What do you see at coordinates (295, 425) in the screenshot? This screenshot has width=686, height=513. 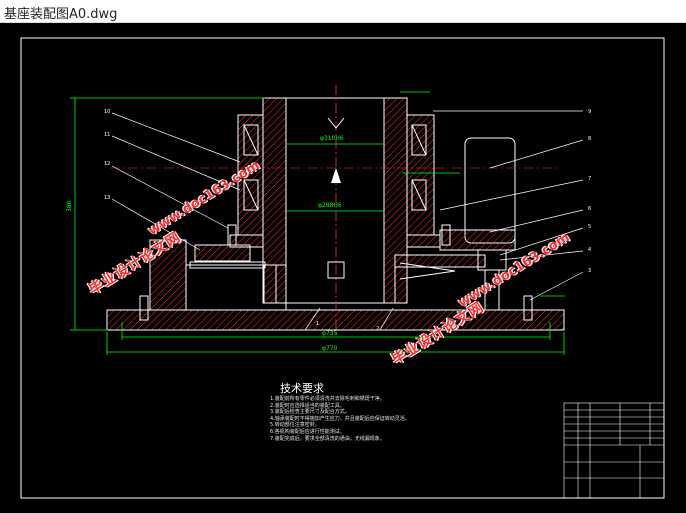 I see `note-item: 5.转动部位注意密封，` at bounding box center [295, 425].